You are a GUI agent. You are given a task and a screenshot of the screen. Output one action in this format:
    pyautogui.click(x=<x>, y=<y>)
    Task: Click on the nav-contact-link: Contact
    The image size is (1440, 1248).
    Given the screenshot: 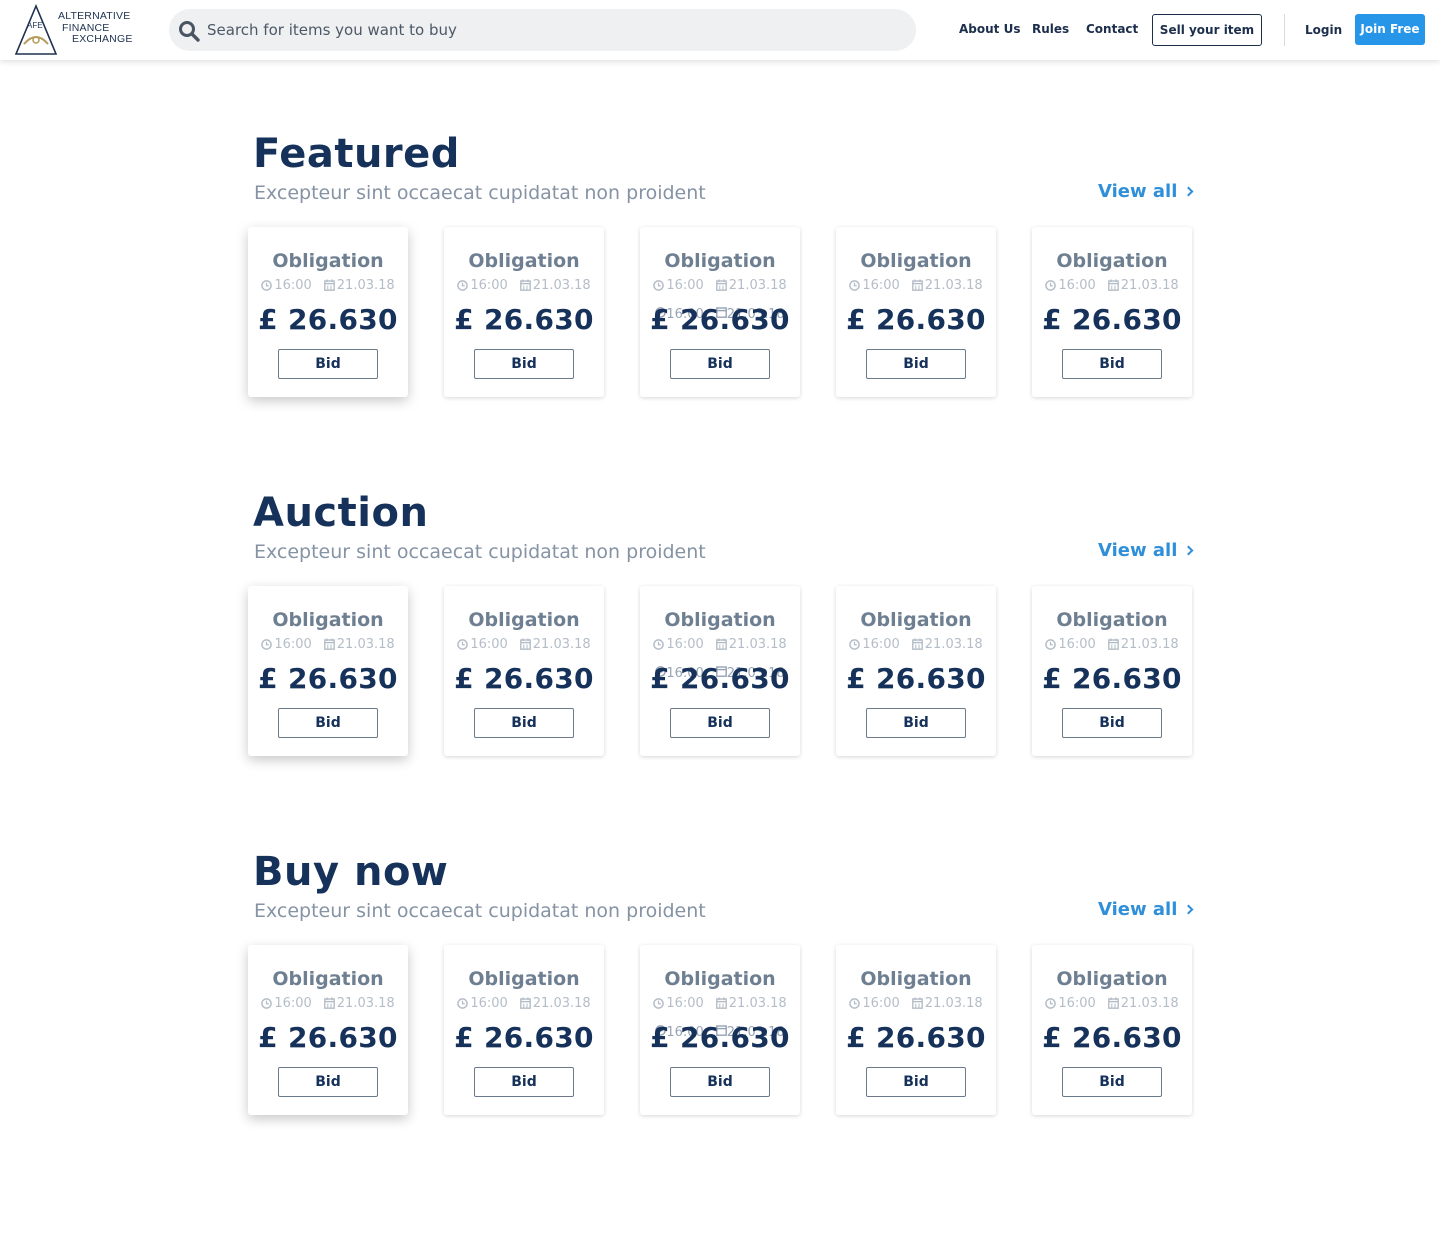 What is the action you would take?
    pyautogui.click(x=1112, y=29)
    